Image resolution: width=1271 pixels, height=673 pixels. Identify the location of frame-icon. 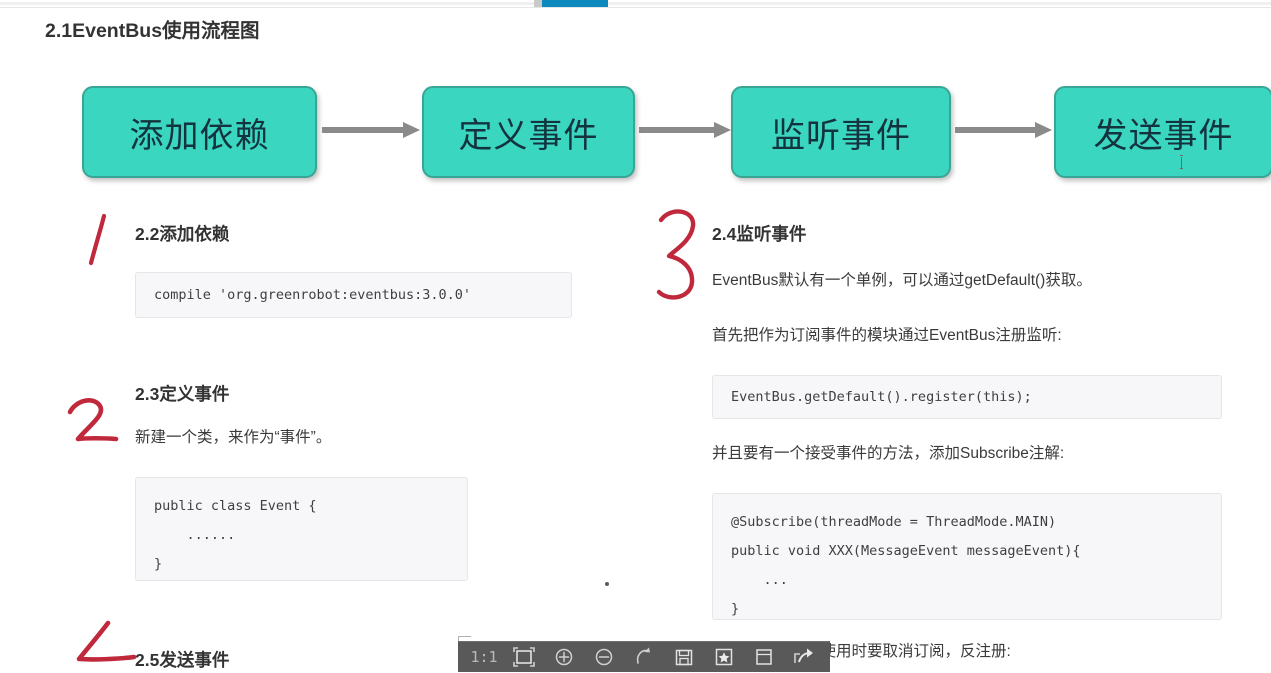
(524, 657).